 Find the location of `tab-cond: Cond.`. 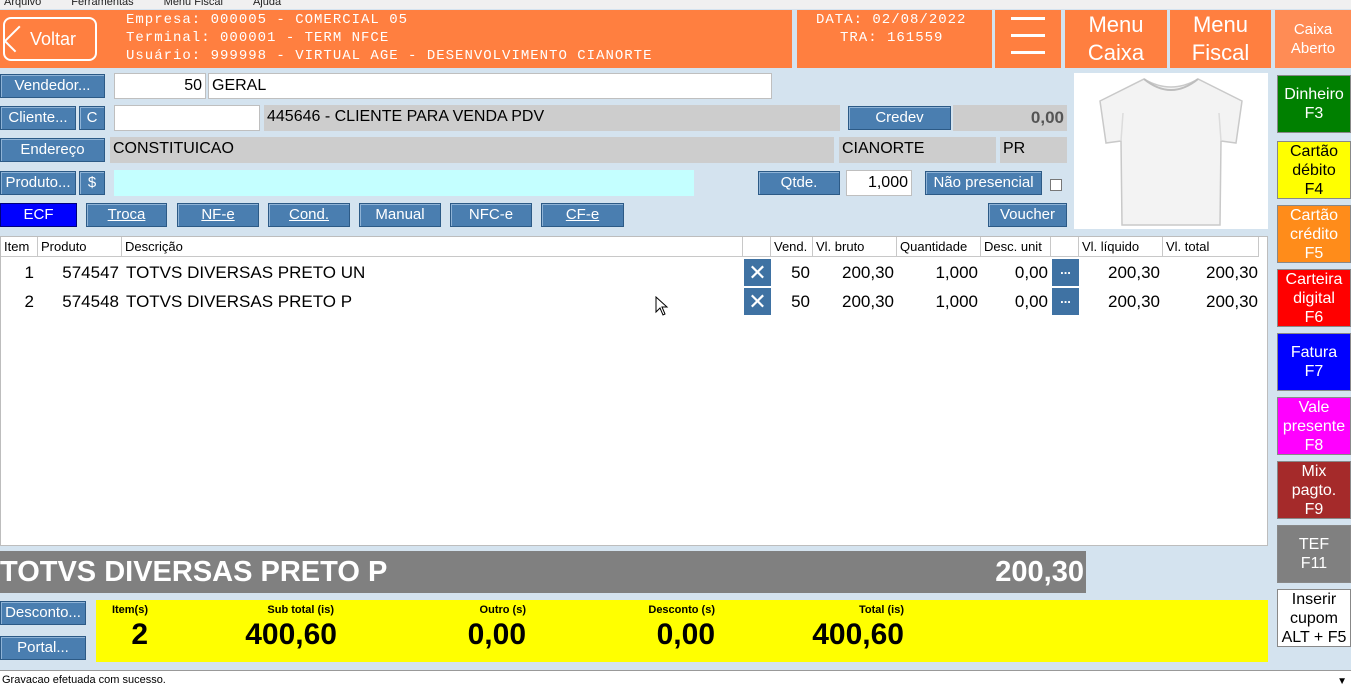

tab-cond: Cond. is located at coordinates (309, 215).